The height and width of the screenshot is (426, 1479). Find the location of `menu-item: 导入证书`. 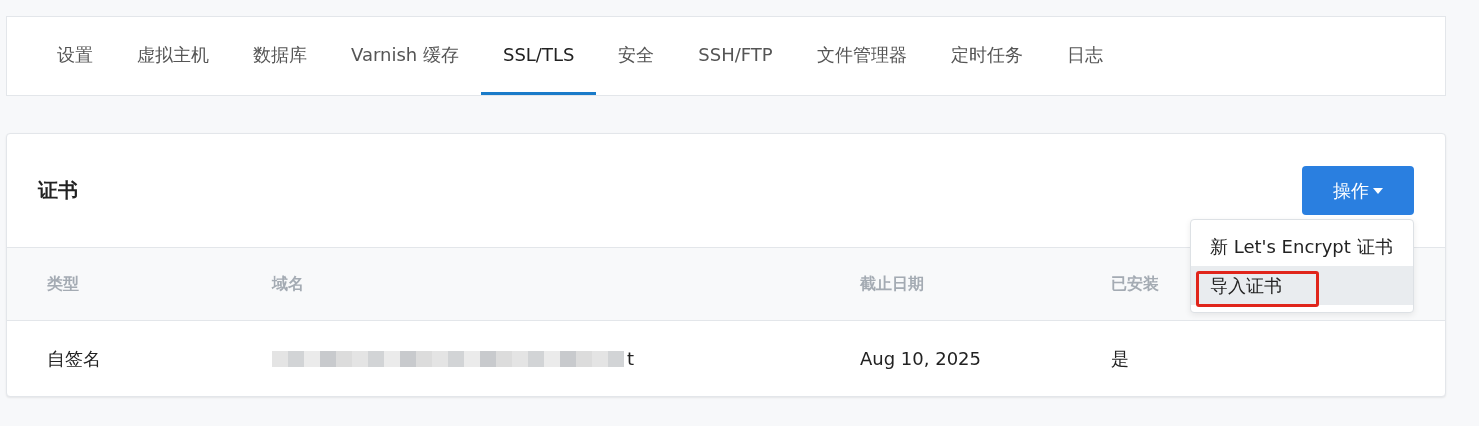

menu-item: 导入证书 is located at coordinates (1302, 285).